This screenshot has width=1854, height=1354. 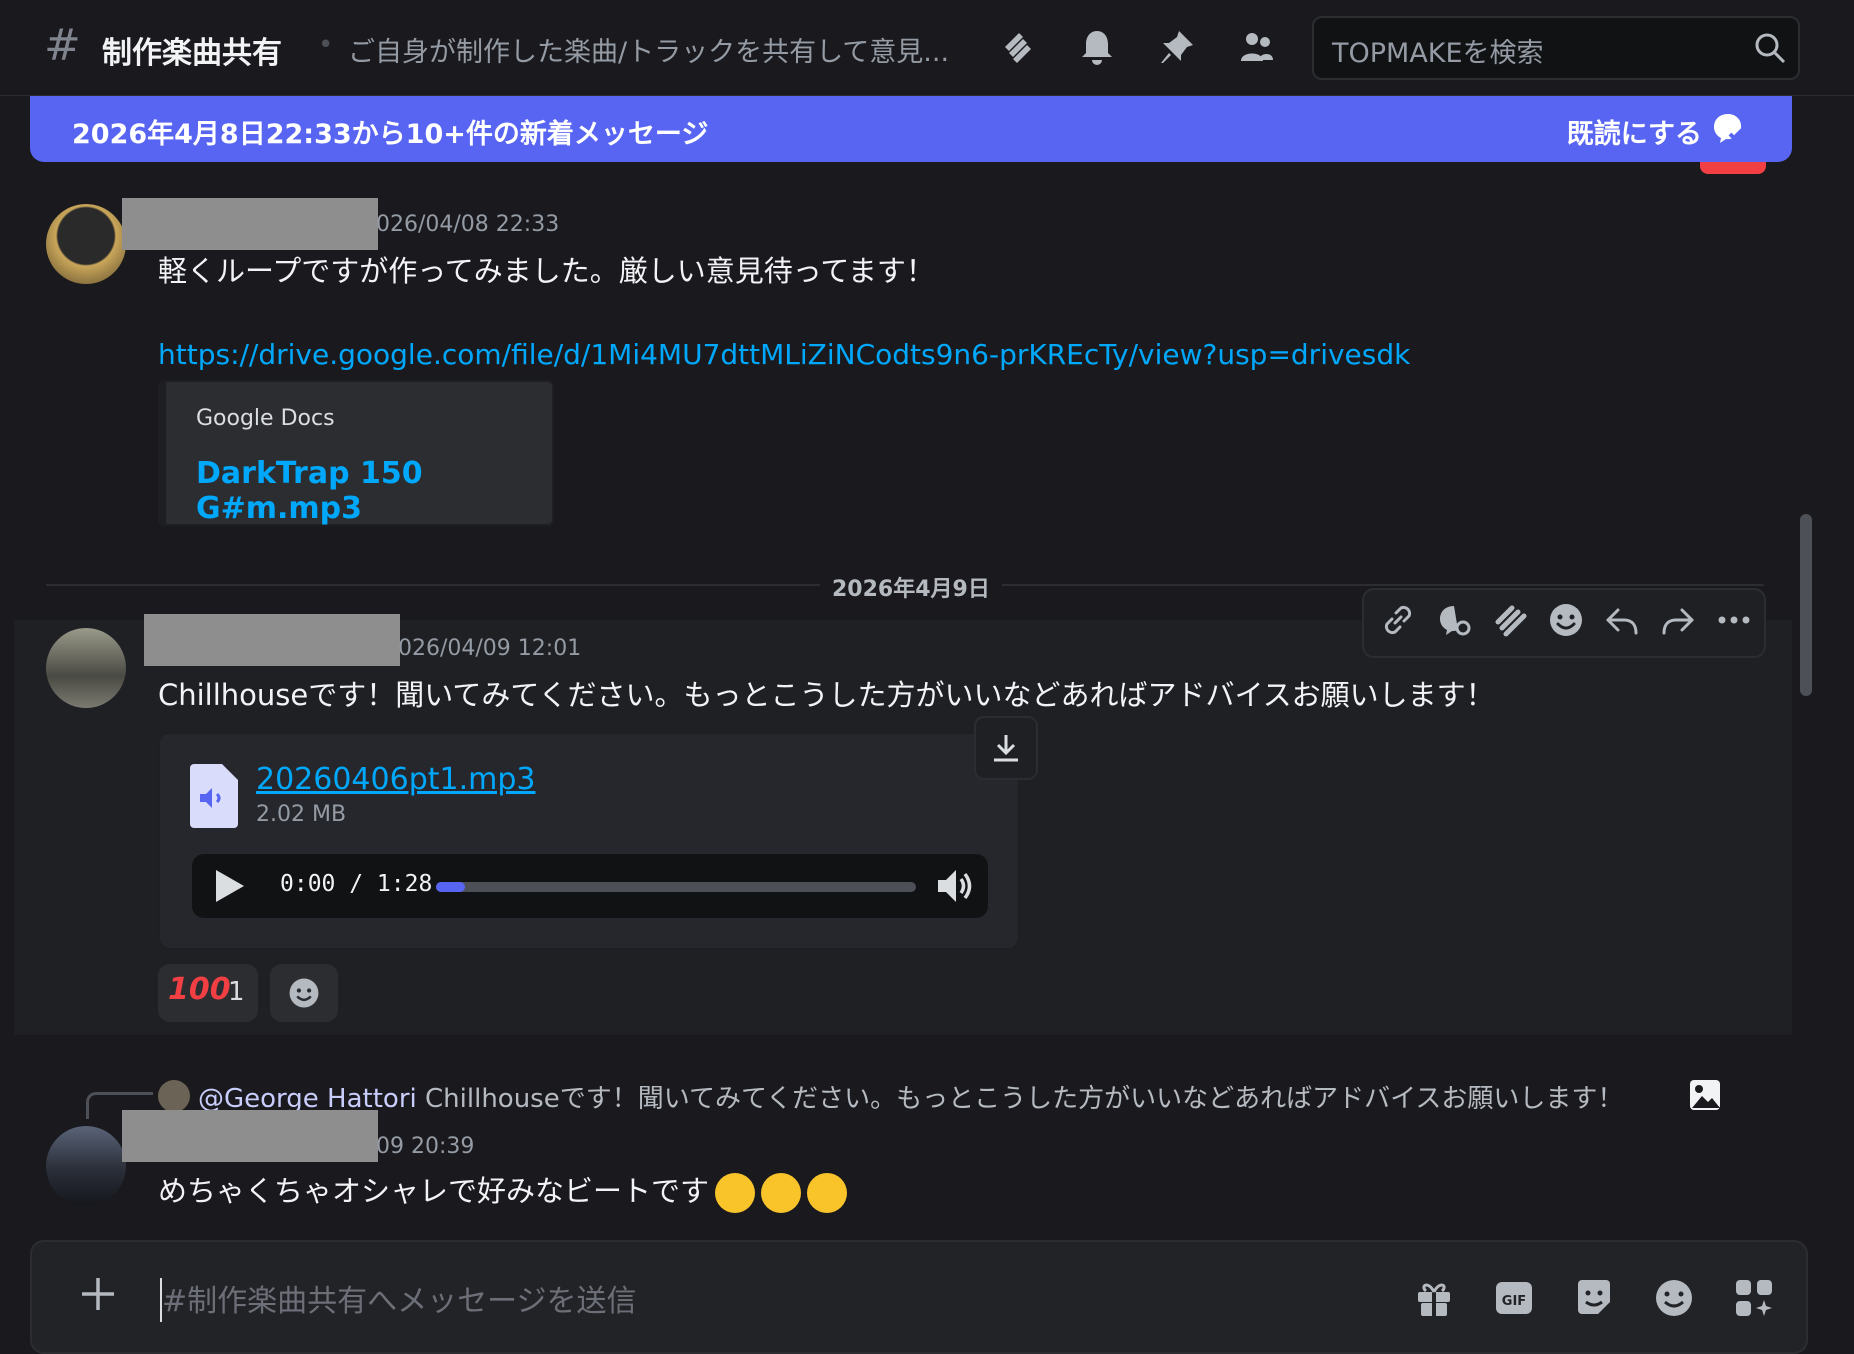 I want to click on reply-icon, so click(x=1624, y=622).